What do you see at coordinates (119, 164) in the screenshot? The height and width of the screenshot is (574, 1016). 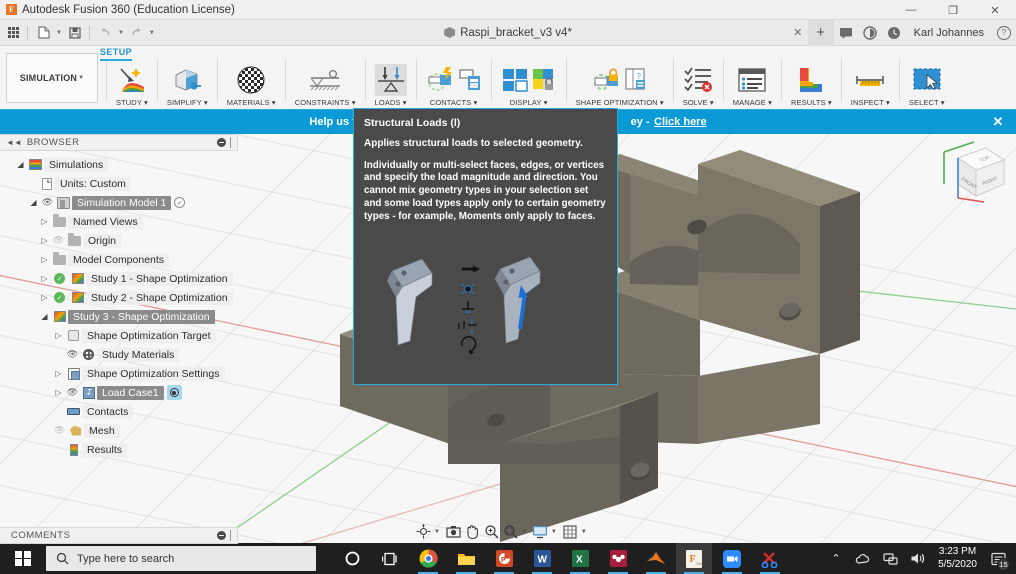 I see `tree-node-simulations: ◢ Simulations` at bounding box center [119, 164].